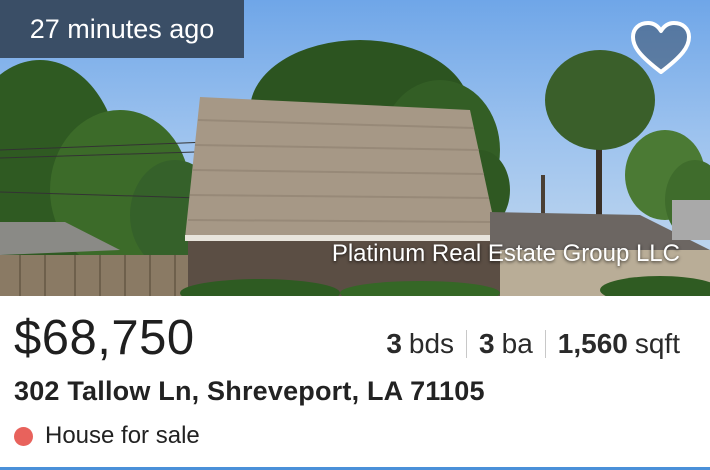 Image resolution: width=710 pixels, height=470 pixels. I want to click on heart-icon, so click(661, 47).